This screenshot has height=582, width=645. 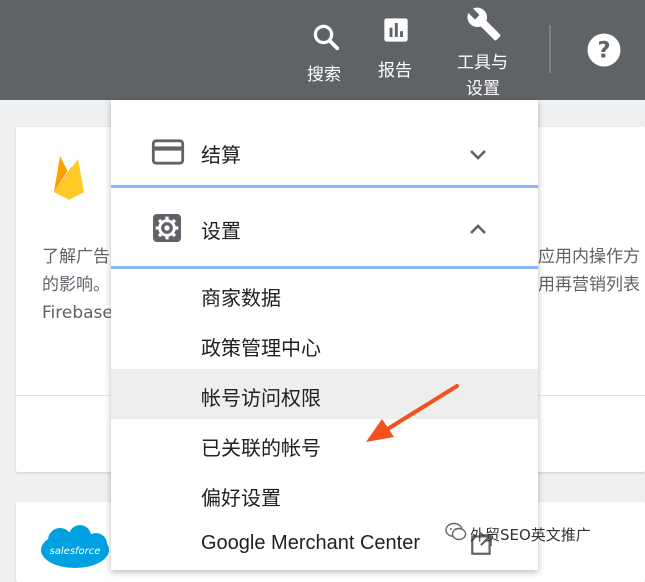 I want to click on chevron-up-icon, so click(x=478, y=229).